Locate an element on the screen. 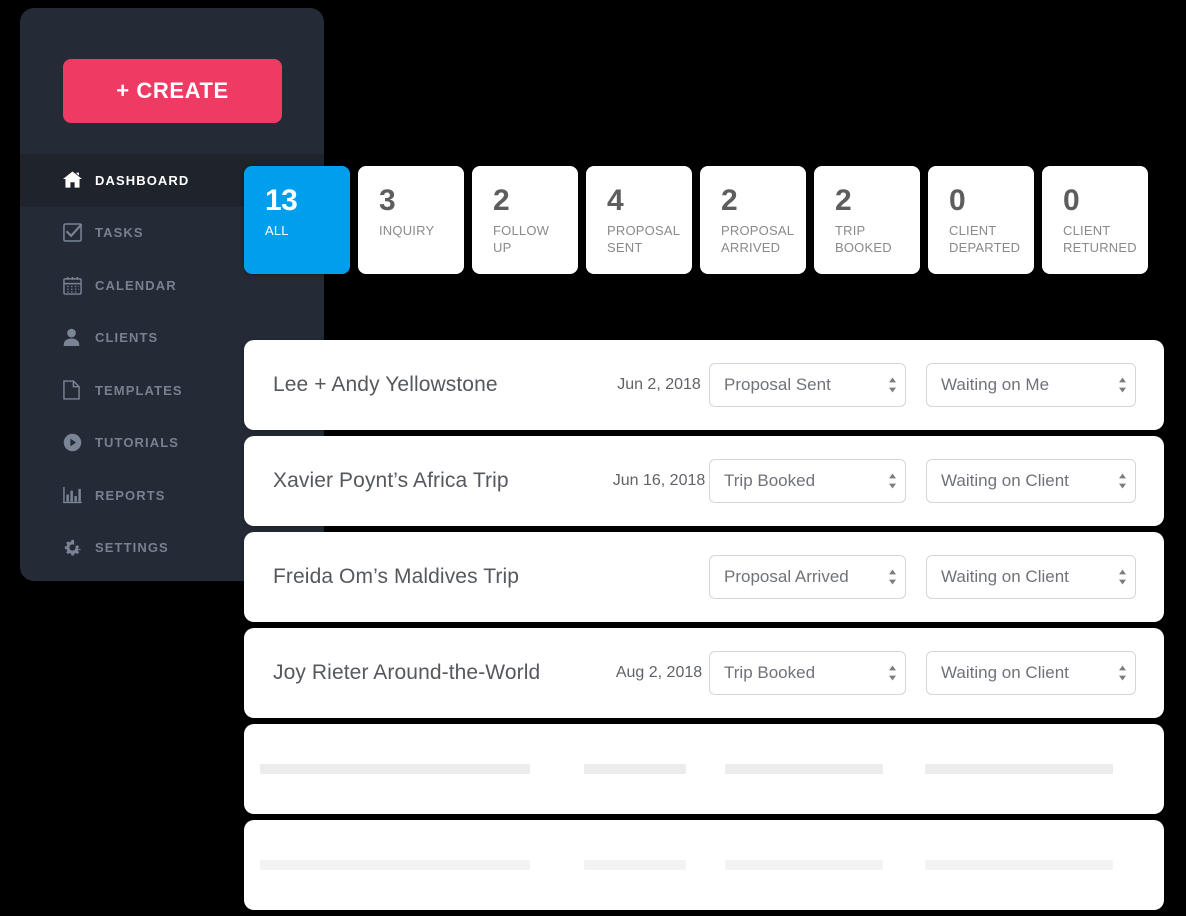 The width and height of the screenshot is (1186, 916). stat-label: TRIP BOOKED is located at coordinates (863, 239).